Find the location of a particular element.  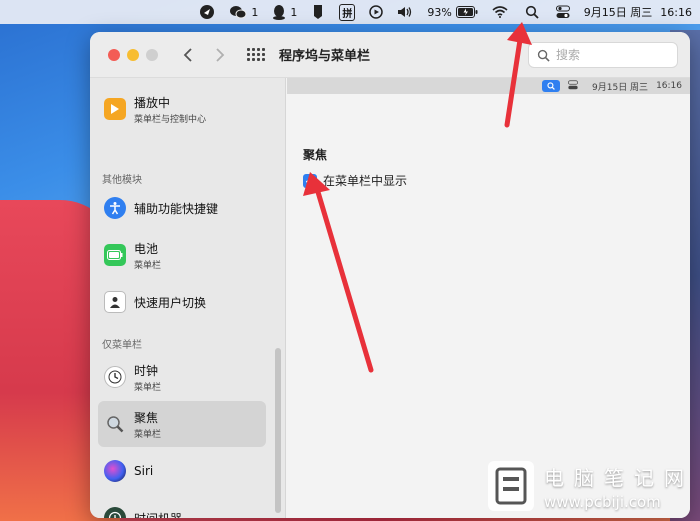

watermark-logo-icon is located at coordinates (511, 486).